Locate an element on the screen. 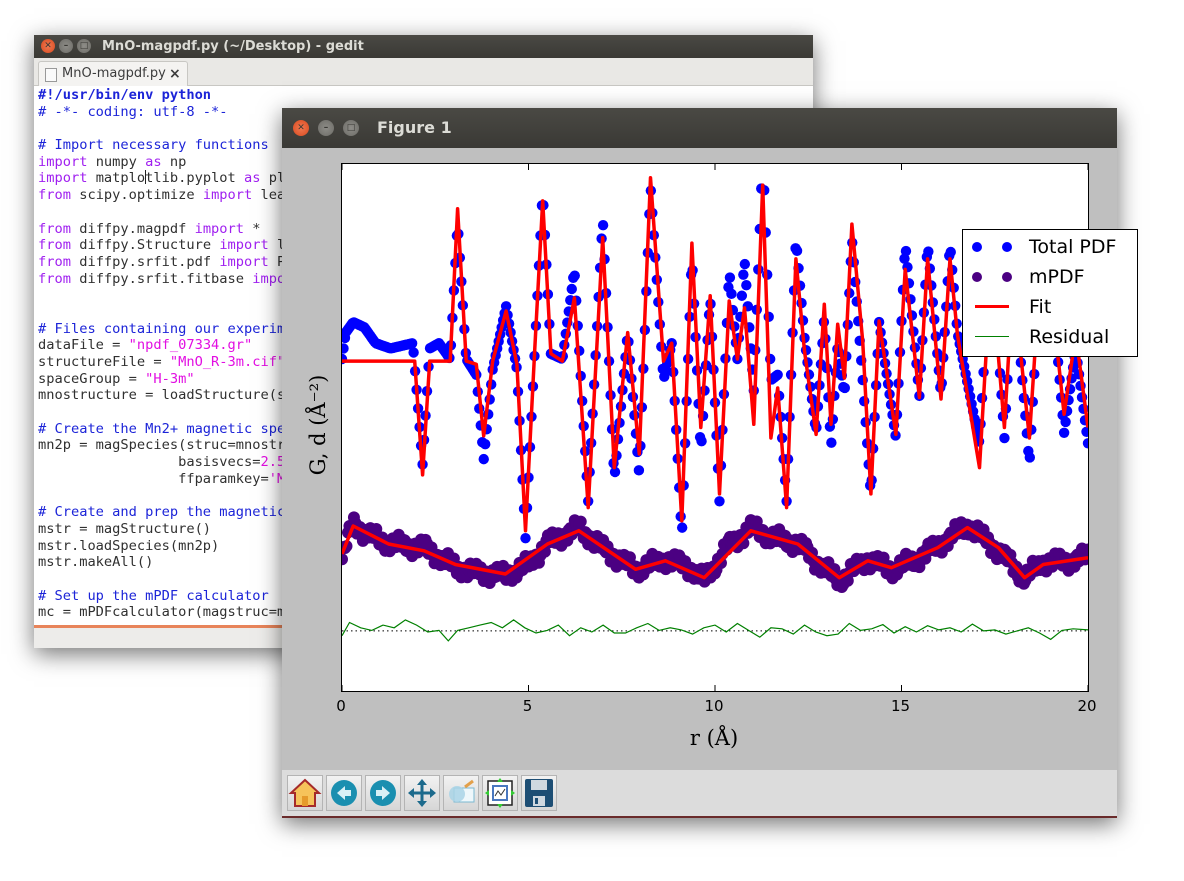  tab-label: MnO-magpdf.py is located at coordinates (114, 73).